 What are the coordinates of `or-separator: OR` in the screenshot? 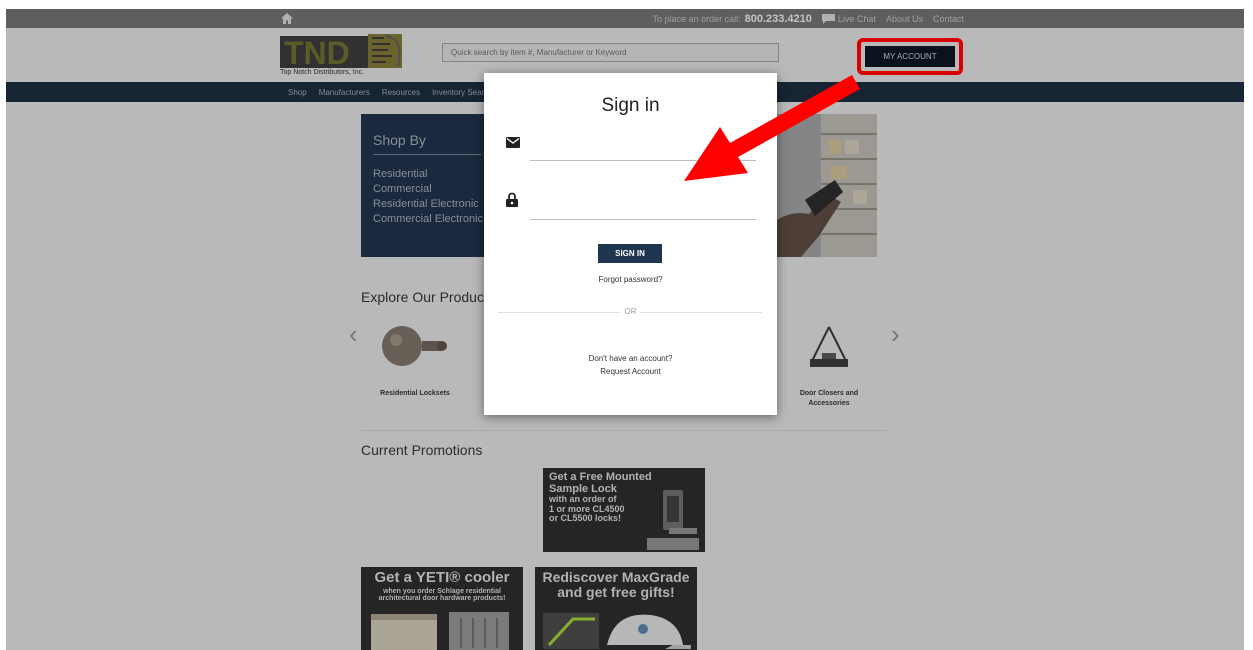 It's located at (630, 311).